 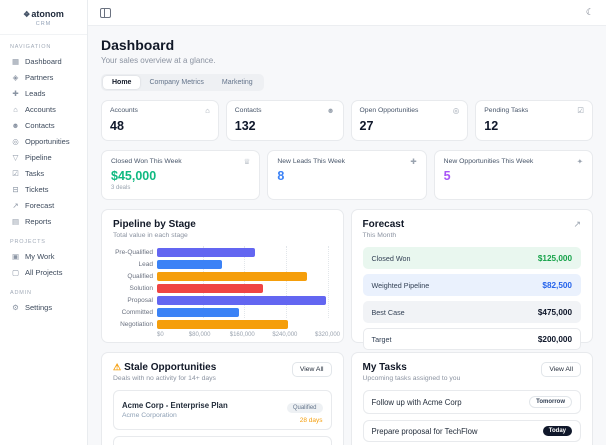 I want to click on sidebar-item-all-projects: ▢ All Projects, so click(x=43, y=272).